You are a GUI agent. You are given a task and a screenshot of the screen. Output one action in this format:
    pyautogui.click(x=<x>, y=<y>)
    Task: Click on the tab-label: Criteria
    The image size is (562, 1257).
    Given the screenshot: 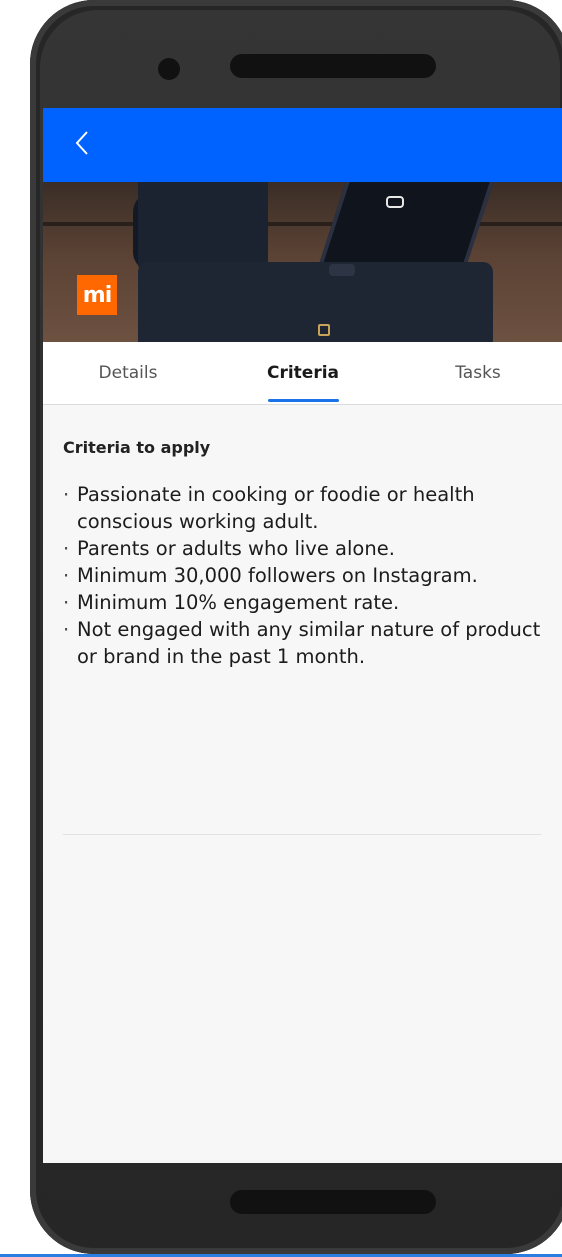 What is the action you would take?
    pyautogui.click(x=303, y=373)
    